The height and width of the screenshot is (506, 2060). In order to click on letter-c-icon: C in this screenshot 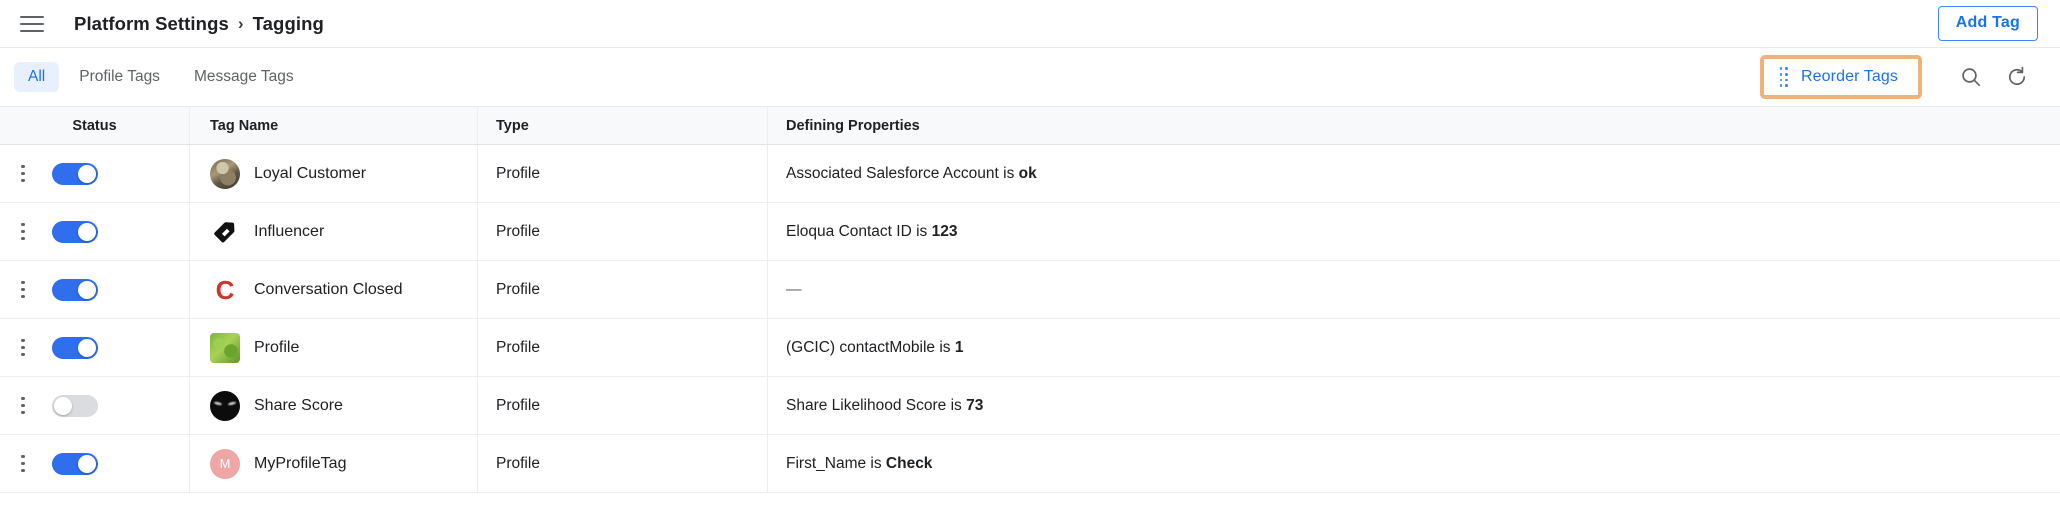, I will do `click(225, 289)`.